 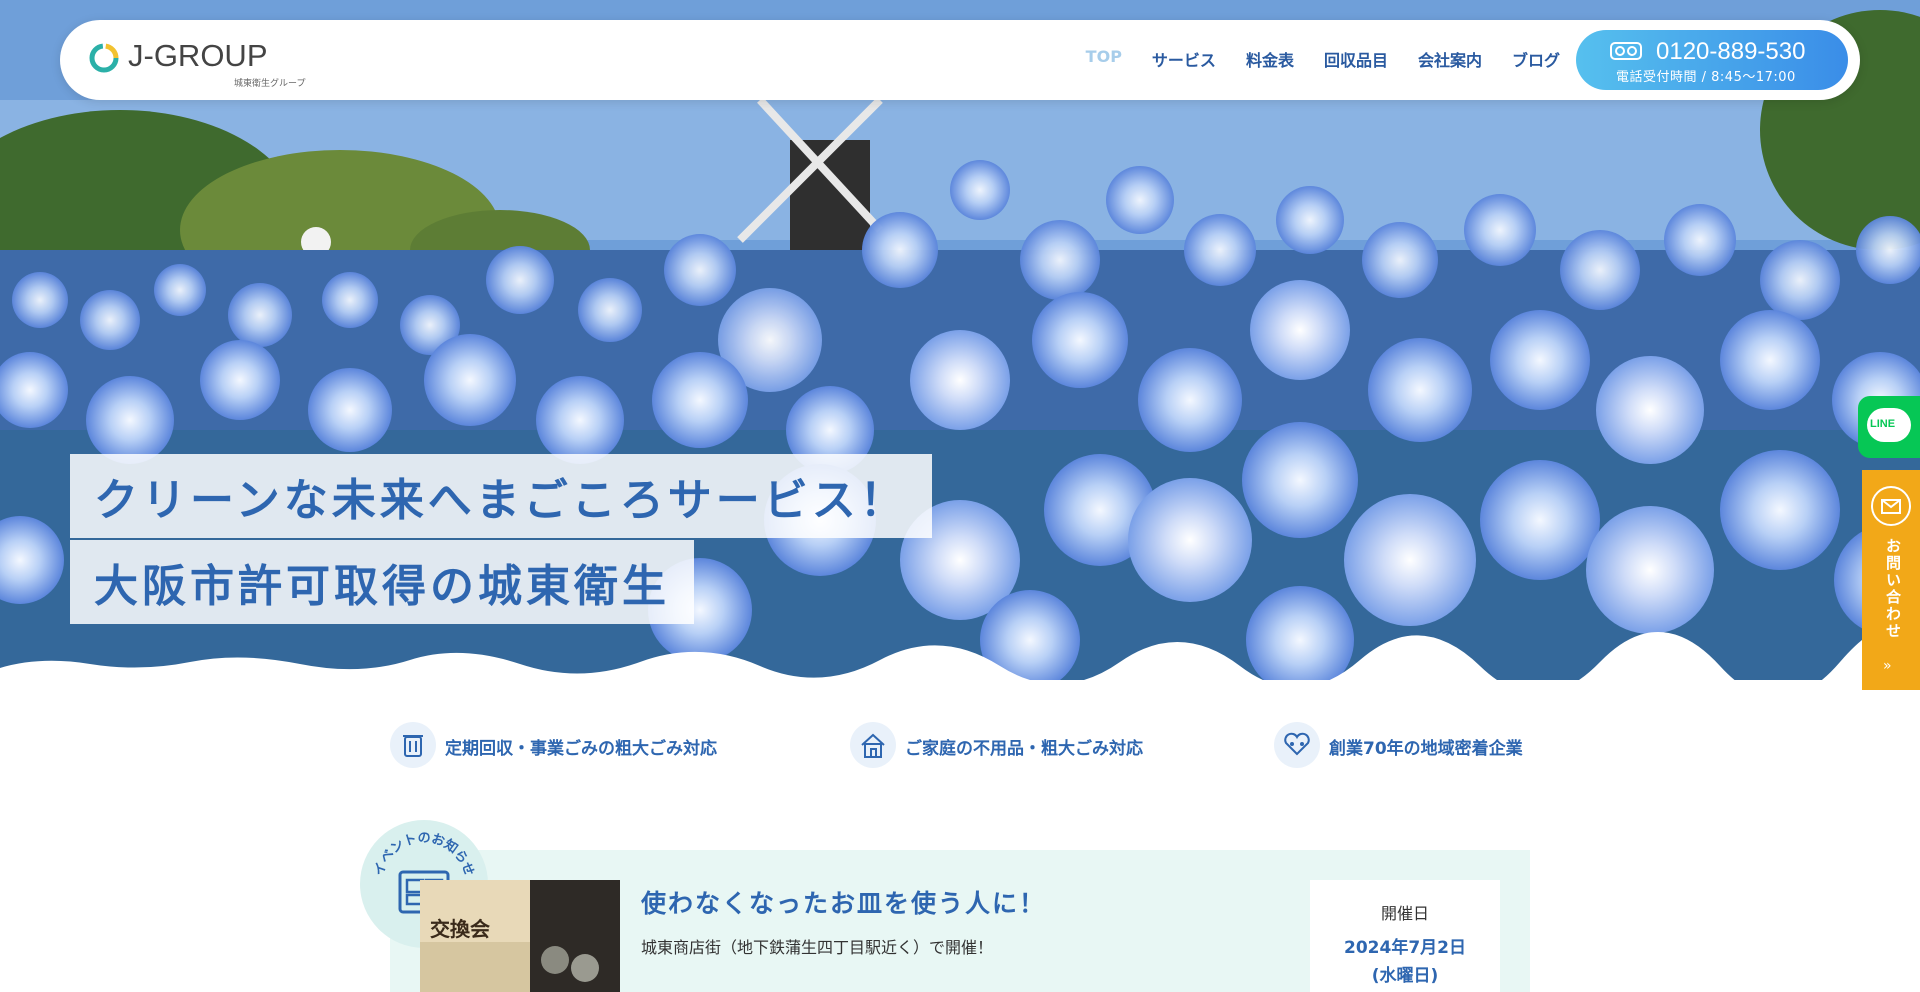 I want to click on feature-label: 創業70年の地域密着企業, so click(x=1426, y=749).